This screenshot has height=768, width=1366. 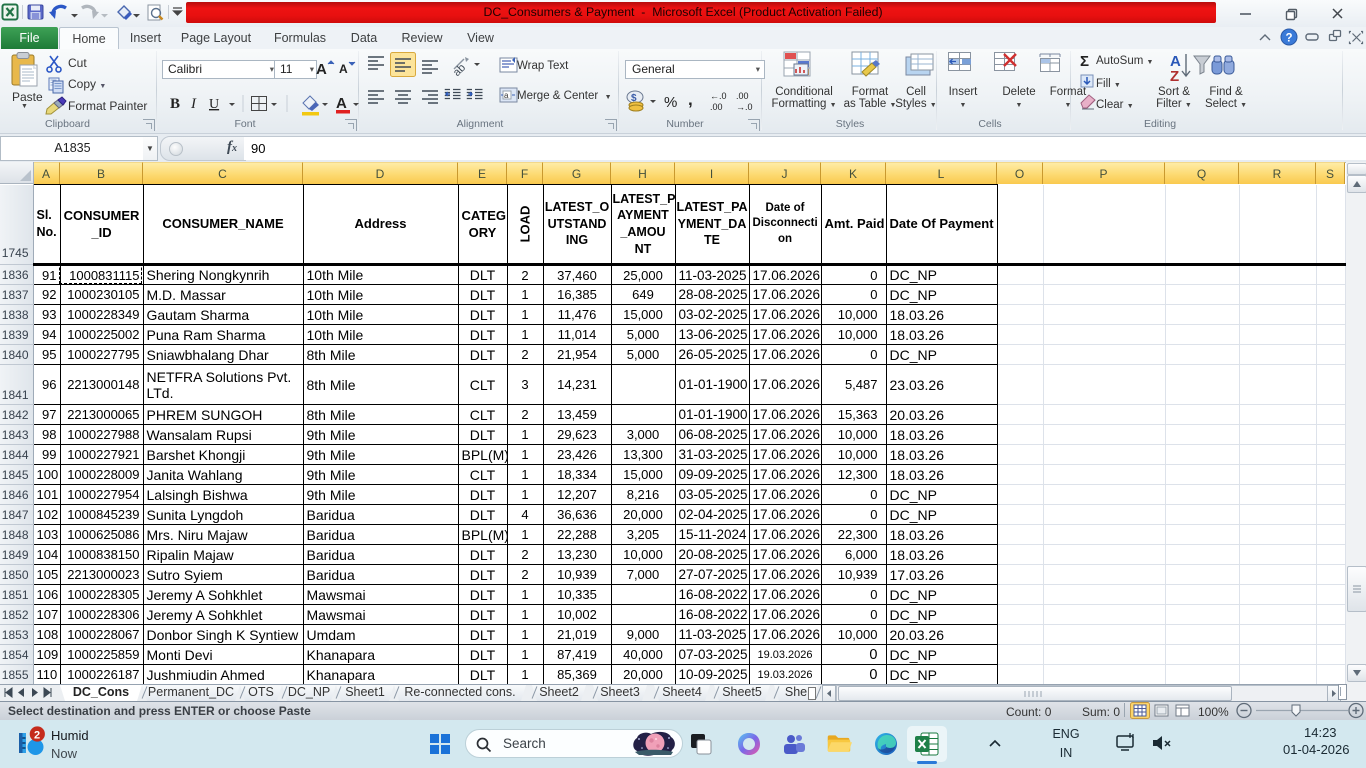 What do you see at coordinates (175, 104) in the screenshot?
I see `svg-text: B` at bounding box center [175, 104].